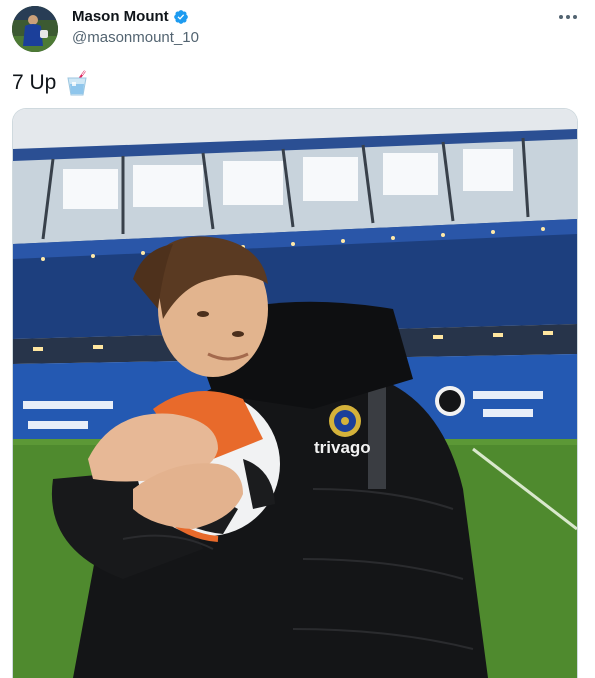  What do you see at coordinates (181, 17) in the screenshot?
I see `verified-badge-icon` at bounding box center [181, 17].